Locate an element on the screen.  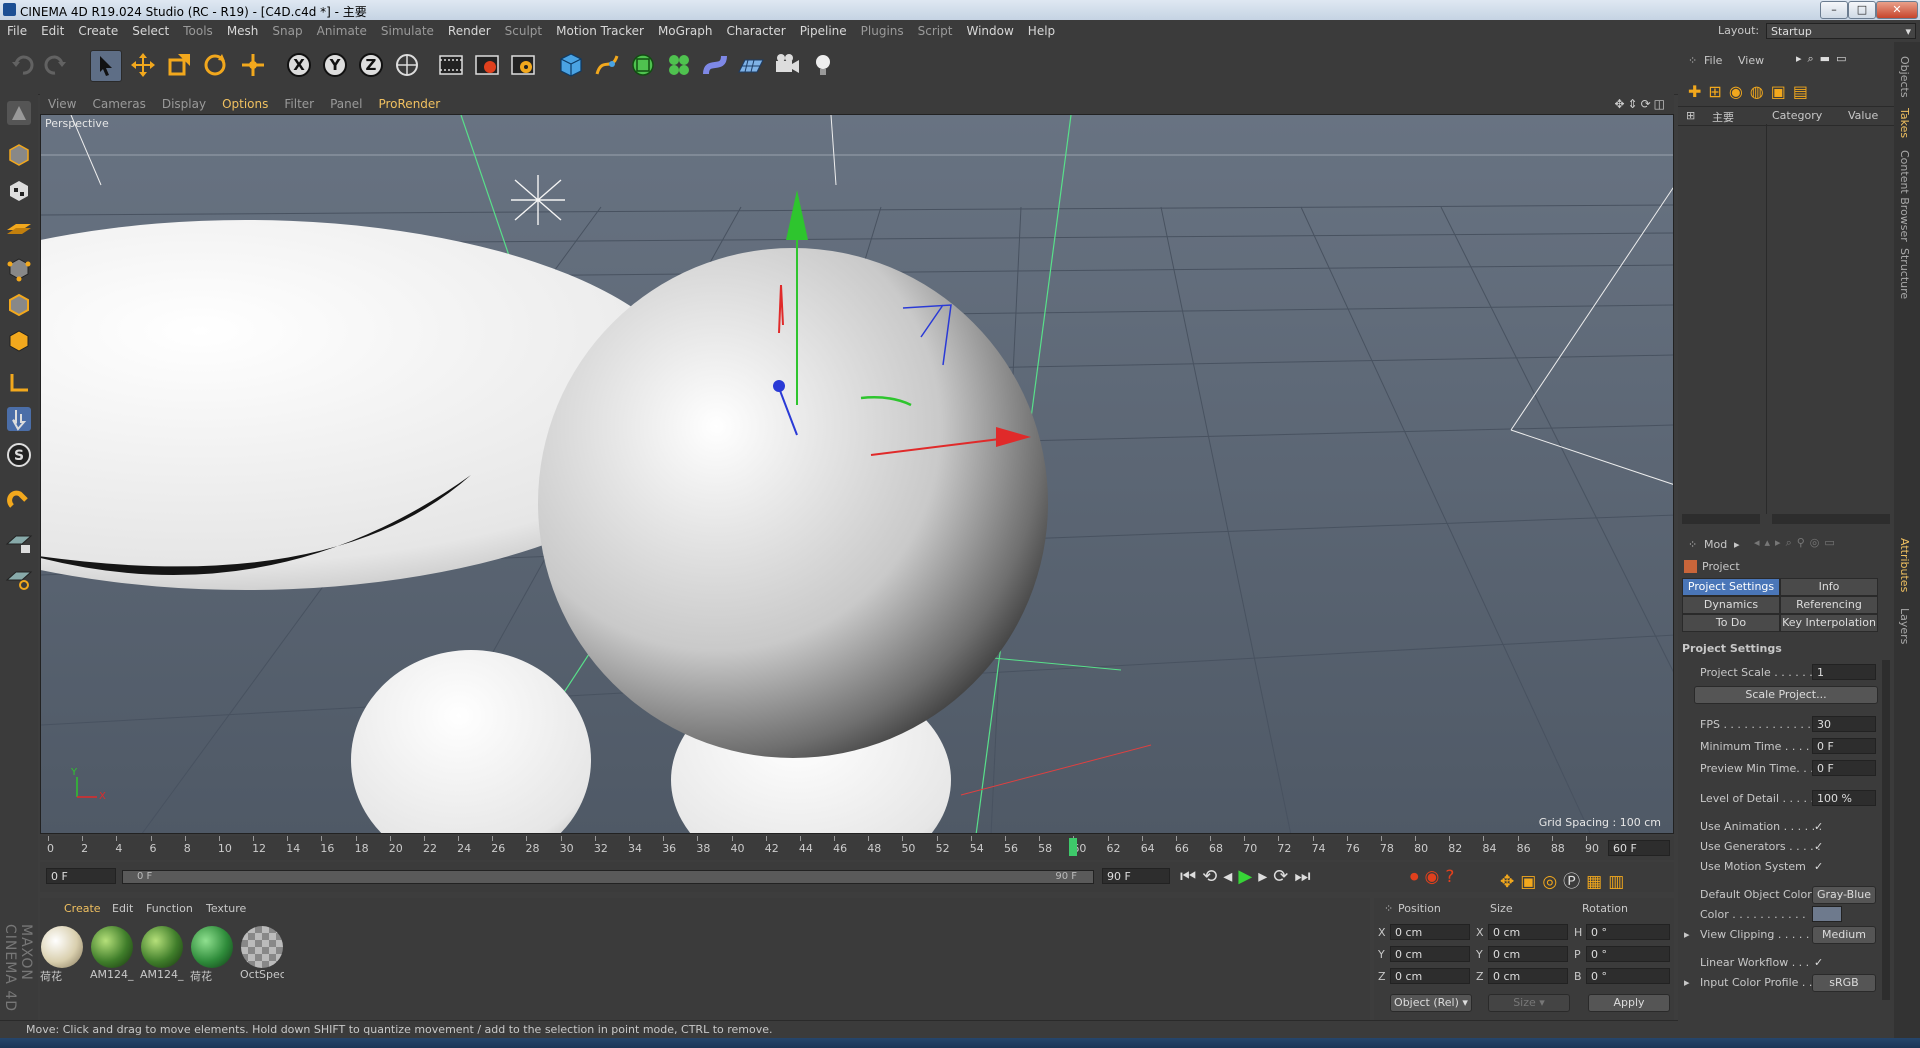
y-axis-lock-icon: Y is located at coordinates (335, 65).